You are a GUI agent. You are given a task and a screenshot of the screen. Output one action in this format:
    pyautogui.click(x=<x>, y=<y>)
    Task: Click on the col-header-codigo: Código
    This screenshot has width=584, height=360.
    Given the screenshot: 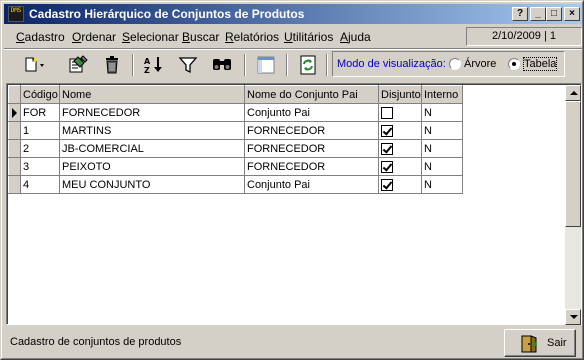 What is the action you would take?
    pyautogui.click(x=40, y=94)
    